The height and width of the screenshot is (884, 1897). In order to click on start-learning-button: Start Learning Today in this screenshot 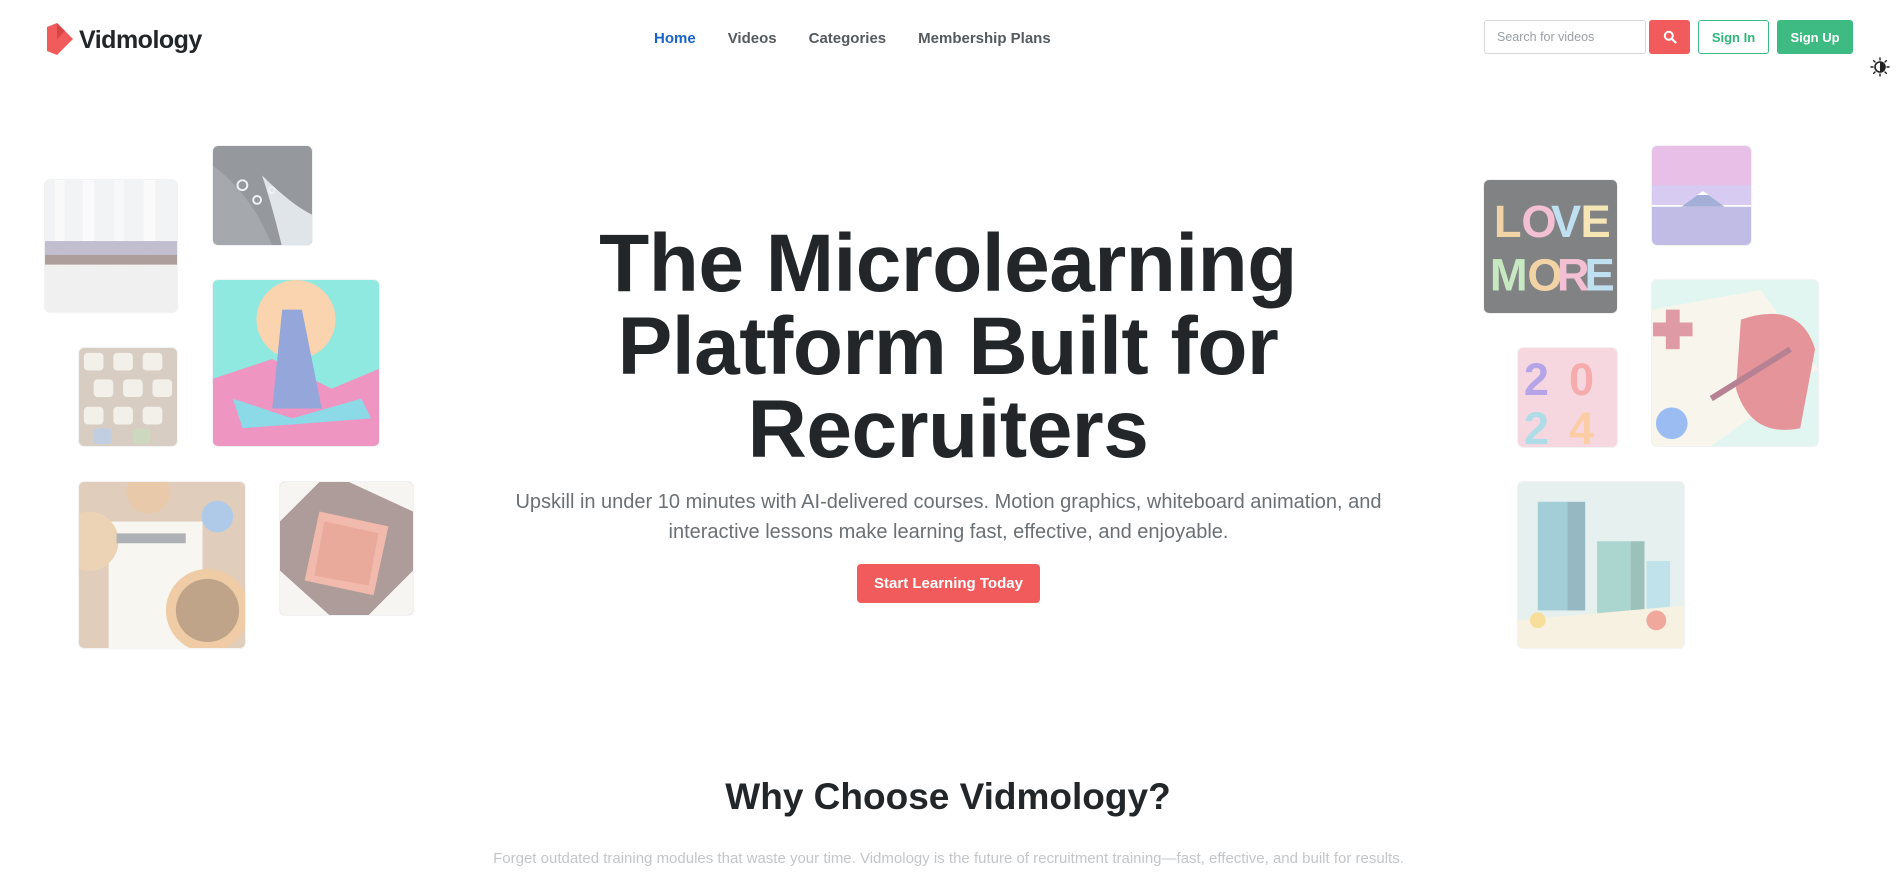, I will do `click(948, 583)`.